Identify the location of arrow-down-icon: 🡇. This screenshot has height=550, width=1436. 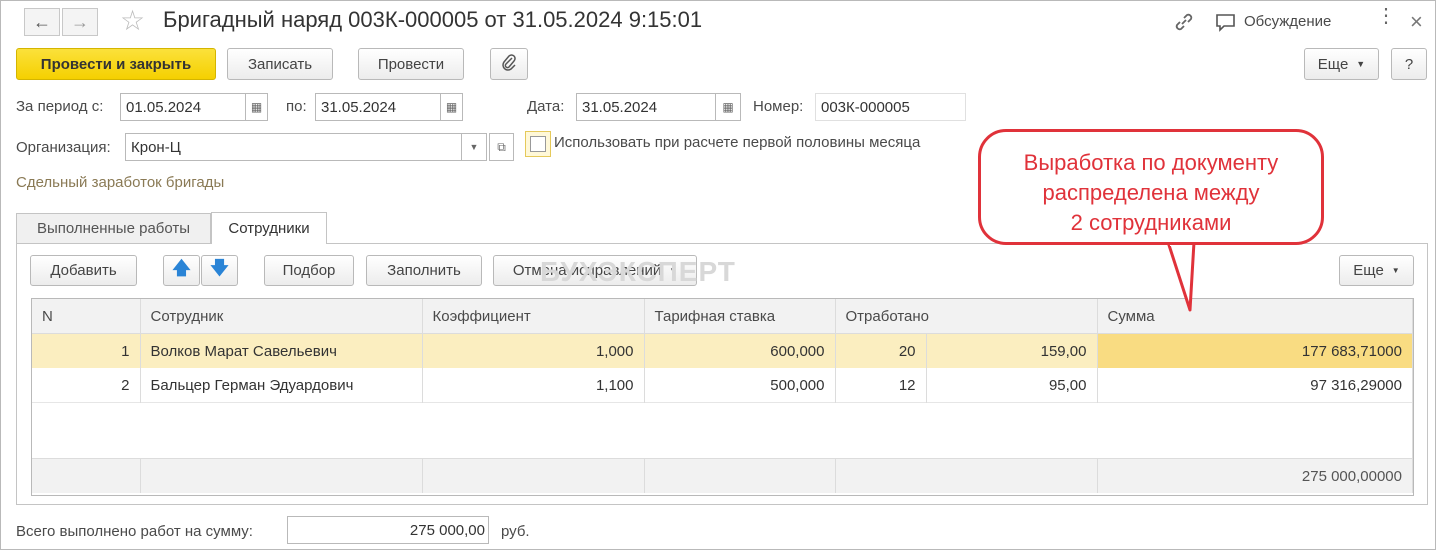
(219, 267).